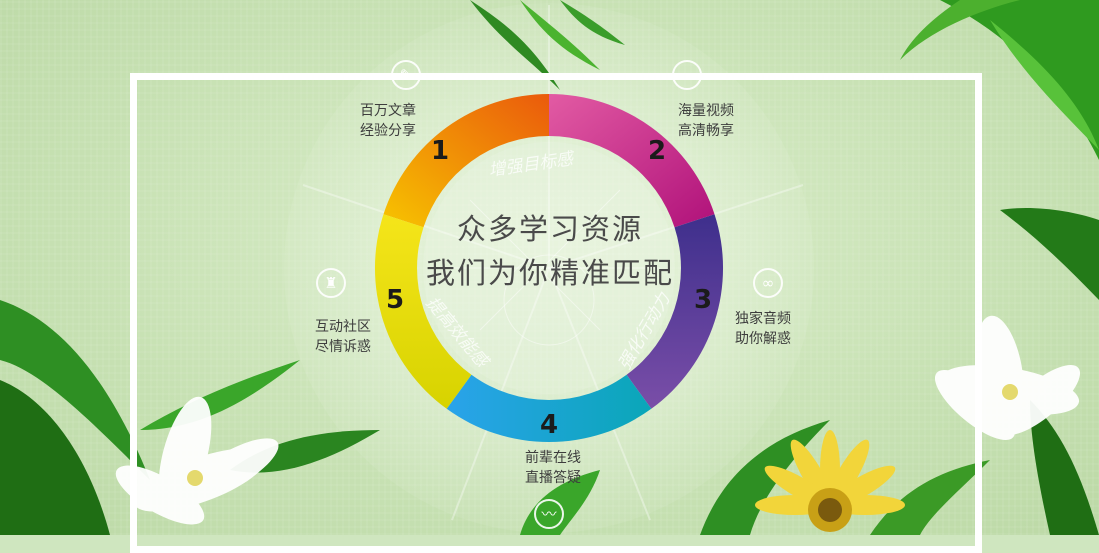  Describe the element at coordinates (331, 283) in the screenshot. I see `community-icon: ♜` at that location.